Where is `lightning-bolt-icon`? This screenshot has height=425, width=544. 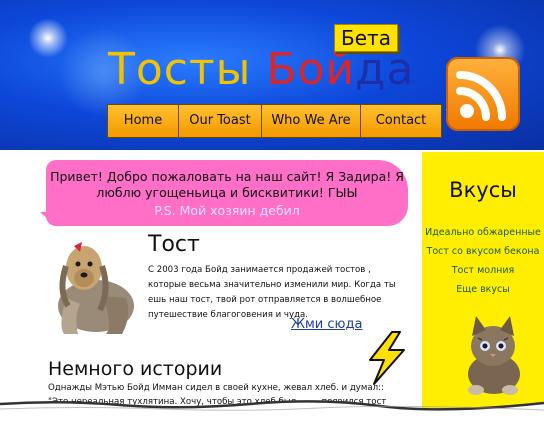 lightning-bolt-icon is located at coordinates (387, 358).